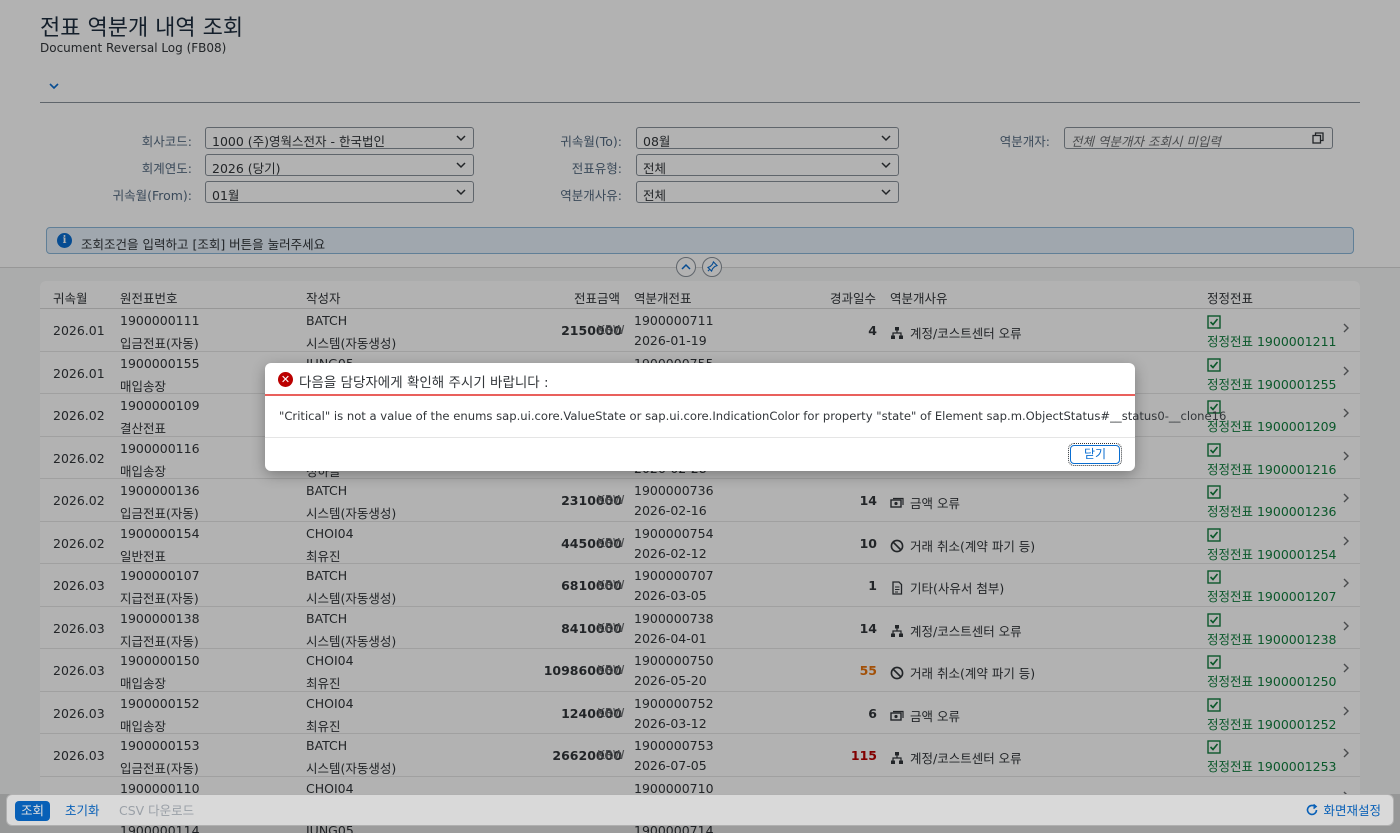 Image resolution: width=1400 pixels, height=833 pixels. I want to click on footer-overlay, so click(700, 813).